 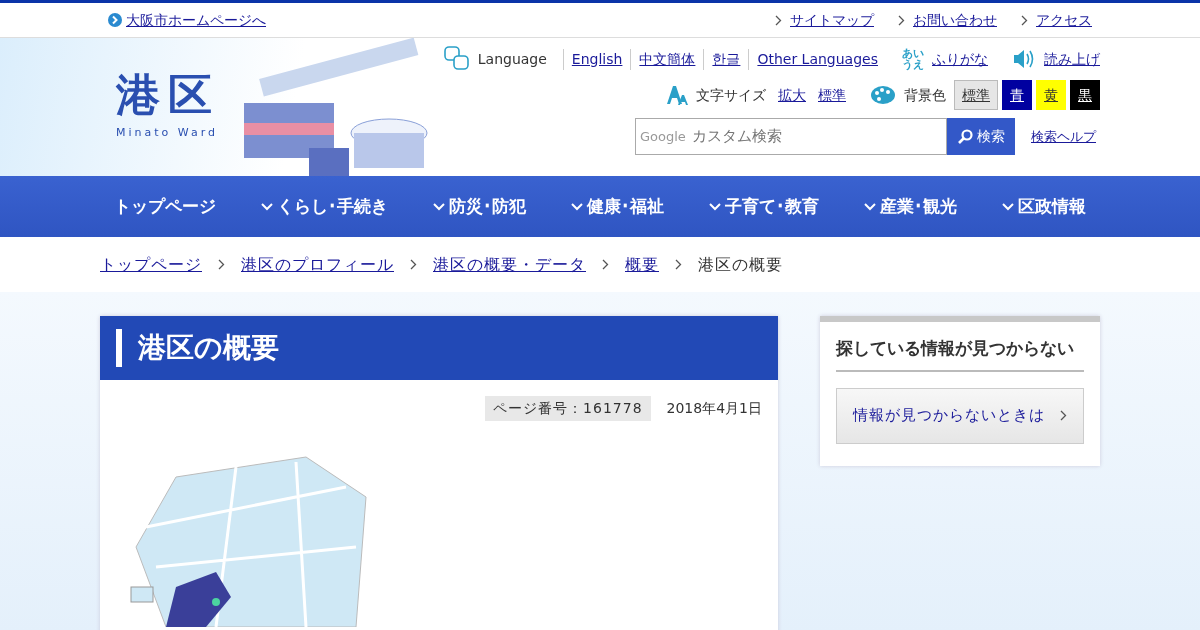 I want to click on background-color-option: 黄, so click(x=1051, y=95).